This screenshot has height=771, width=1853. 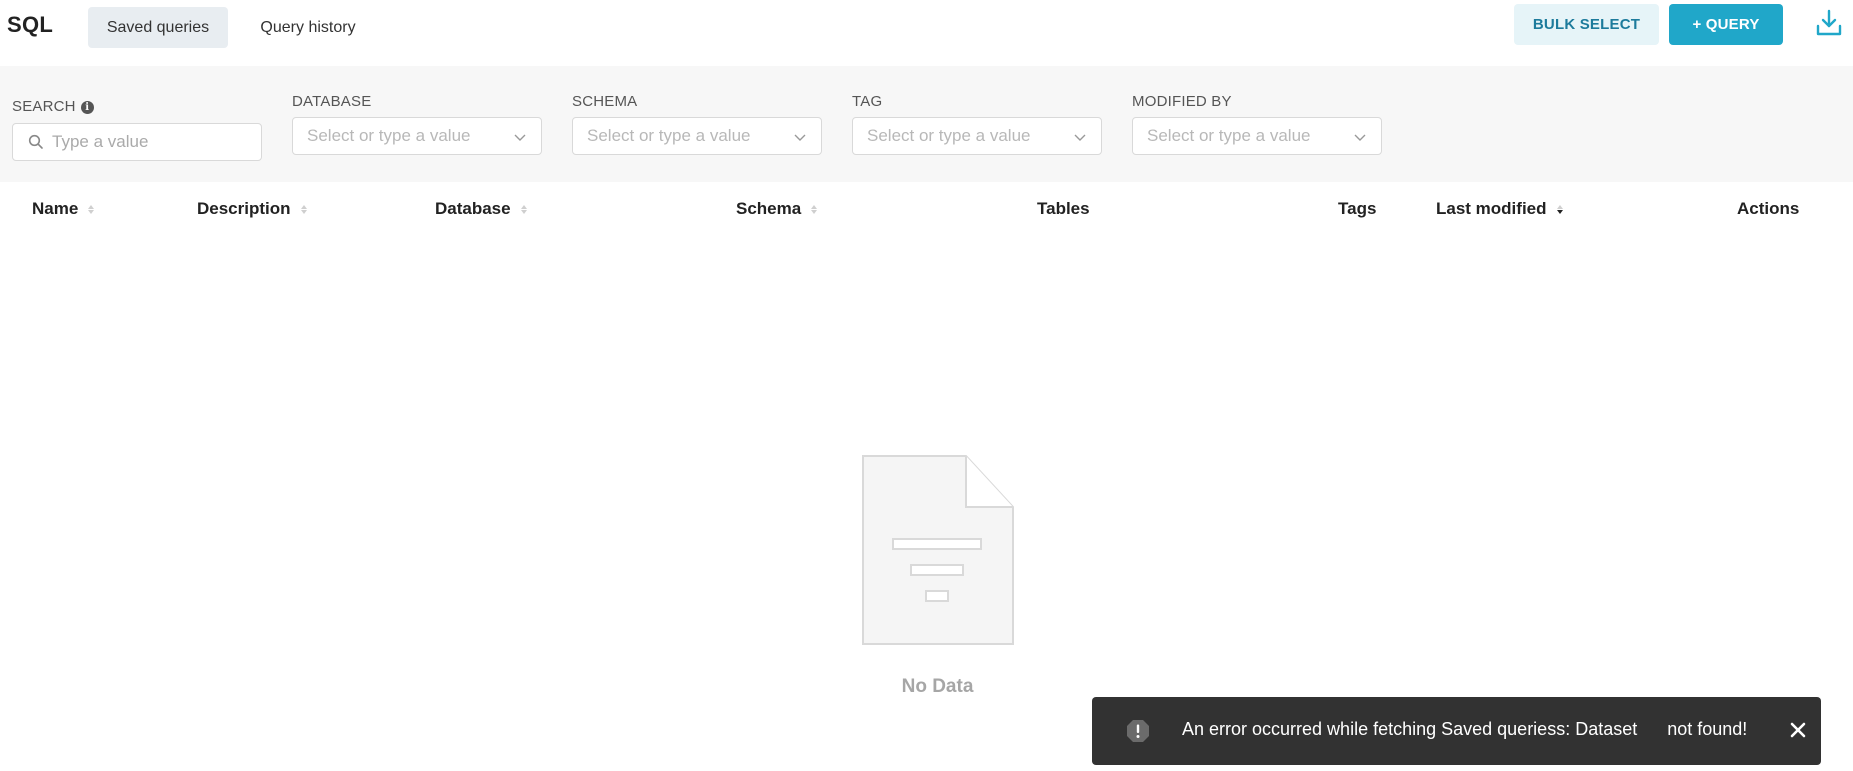 I want to click on tab-query-history: Query history, so click(x=308, y=27).